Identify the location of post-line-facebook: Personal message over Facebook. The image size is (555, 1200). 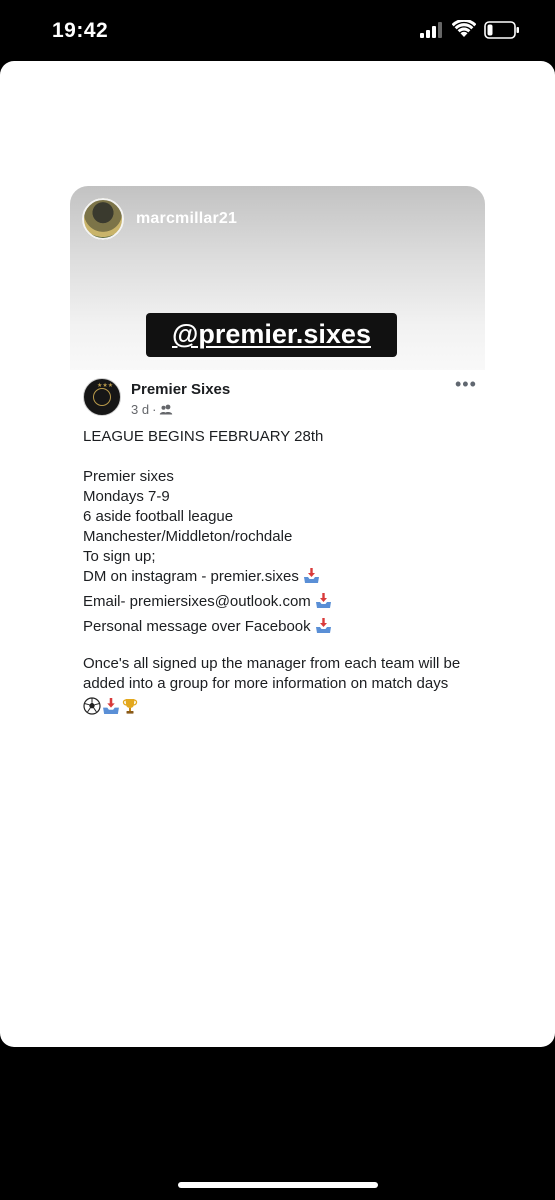
(280, 629).